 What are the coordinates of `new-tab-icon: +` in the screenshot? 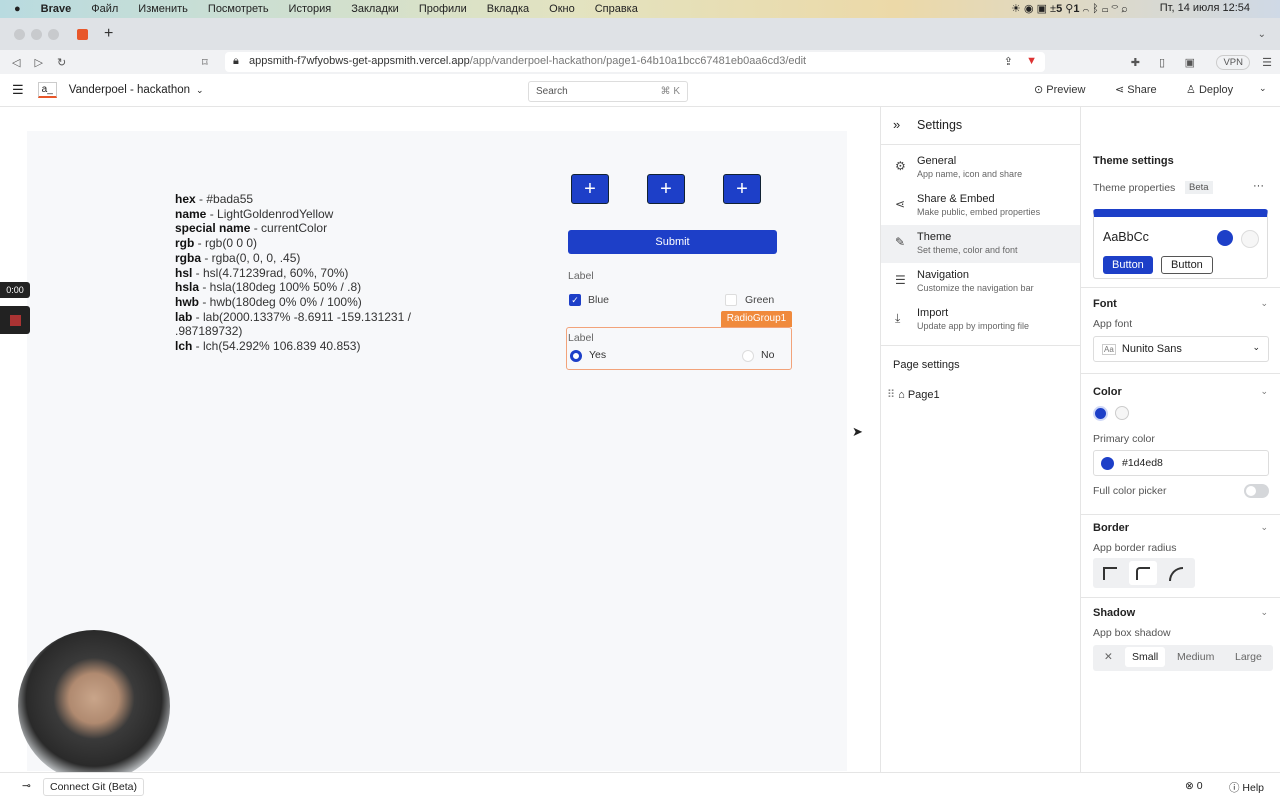 It's located at (108, 34).